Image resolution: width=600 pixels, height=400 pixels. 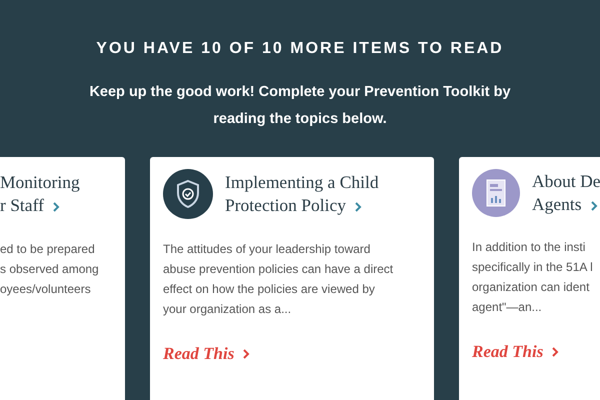 I want to click on card-description: ed to be prepared s observed among oyees/volunteers, so click(x=50, y=269).